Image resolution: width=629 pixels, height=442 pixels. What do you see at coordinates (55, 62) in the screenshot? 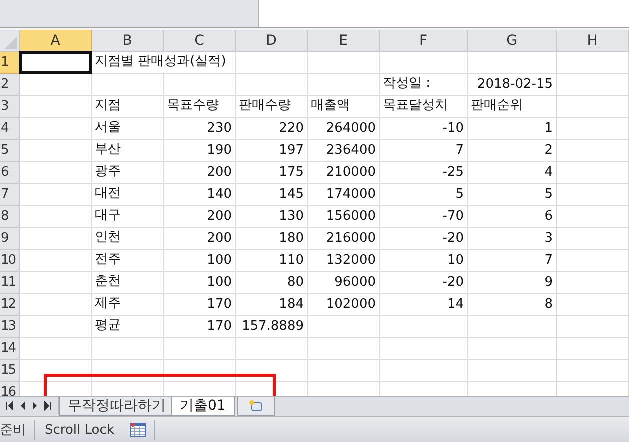
I see `active-cell` at bounding box center [55, 62].